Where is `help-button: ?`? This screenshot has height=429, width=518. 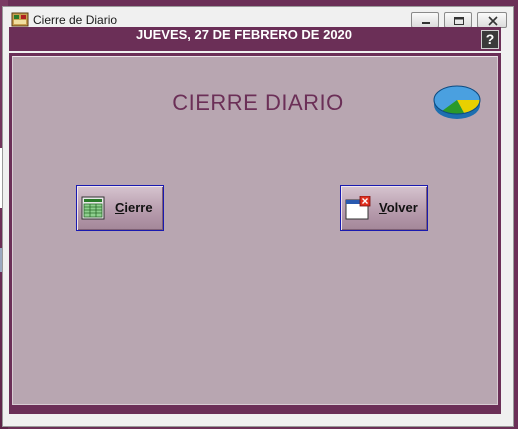
help-button: ? is located at coordinates (490, 39).